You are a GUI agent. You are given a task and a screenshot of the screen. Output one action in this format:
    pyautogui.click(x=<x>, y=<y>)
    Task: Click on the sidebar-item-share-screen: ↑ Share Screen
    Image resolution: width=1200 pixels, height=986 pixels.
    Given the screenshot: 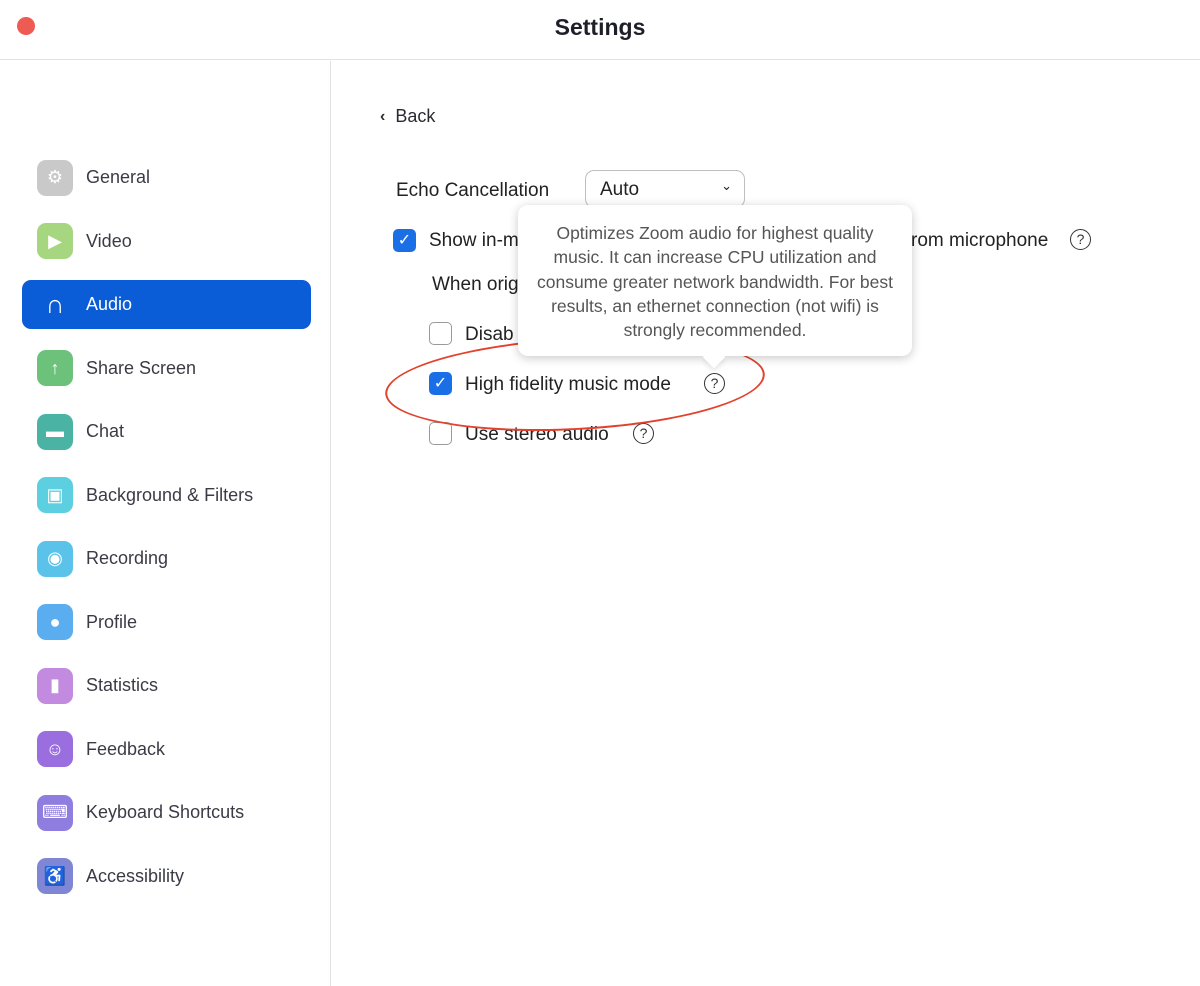 What is the action you would take?
    pyautogui.click(x=166, y=368)
    